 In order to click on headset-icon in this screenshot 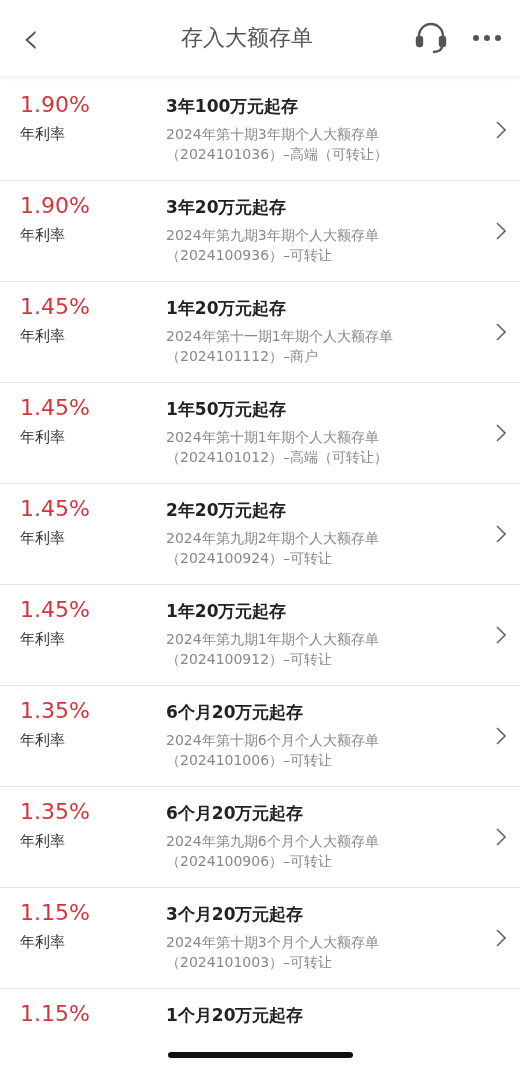, I will do `click(431, 38)`.